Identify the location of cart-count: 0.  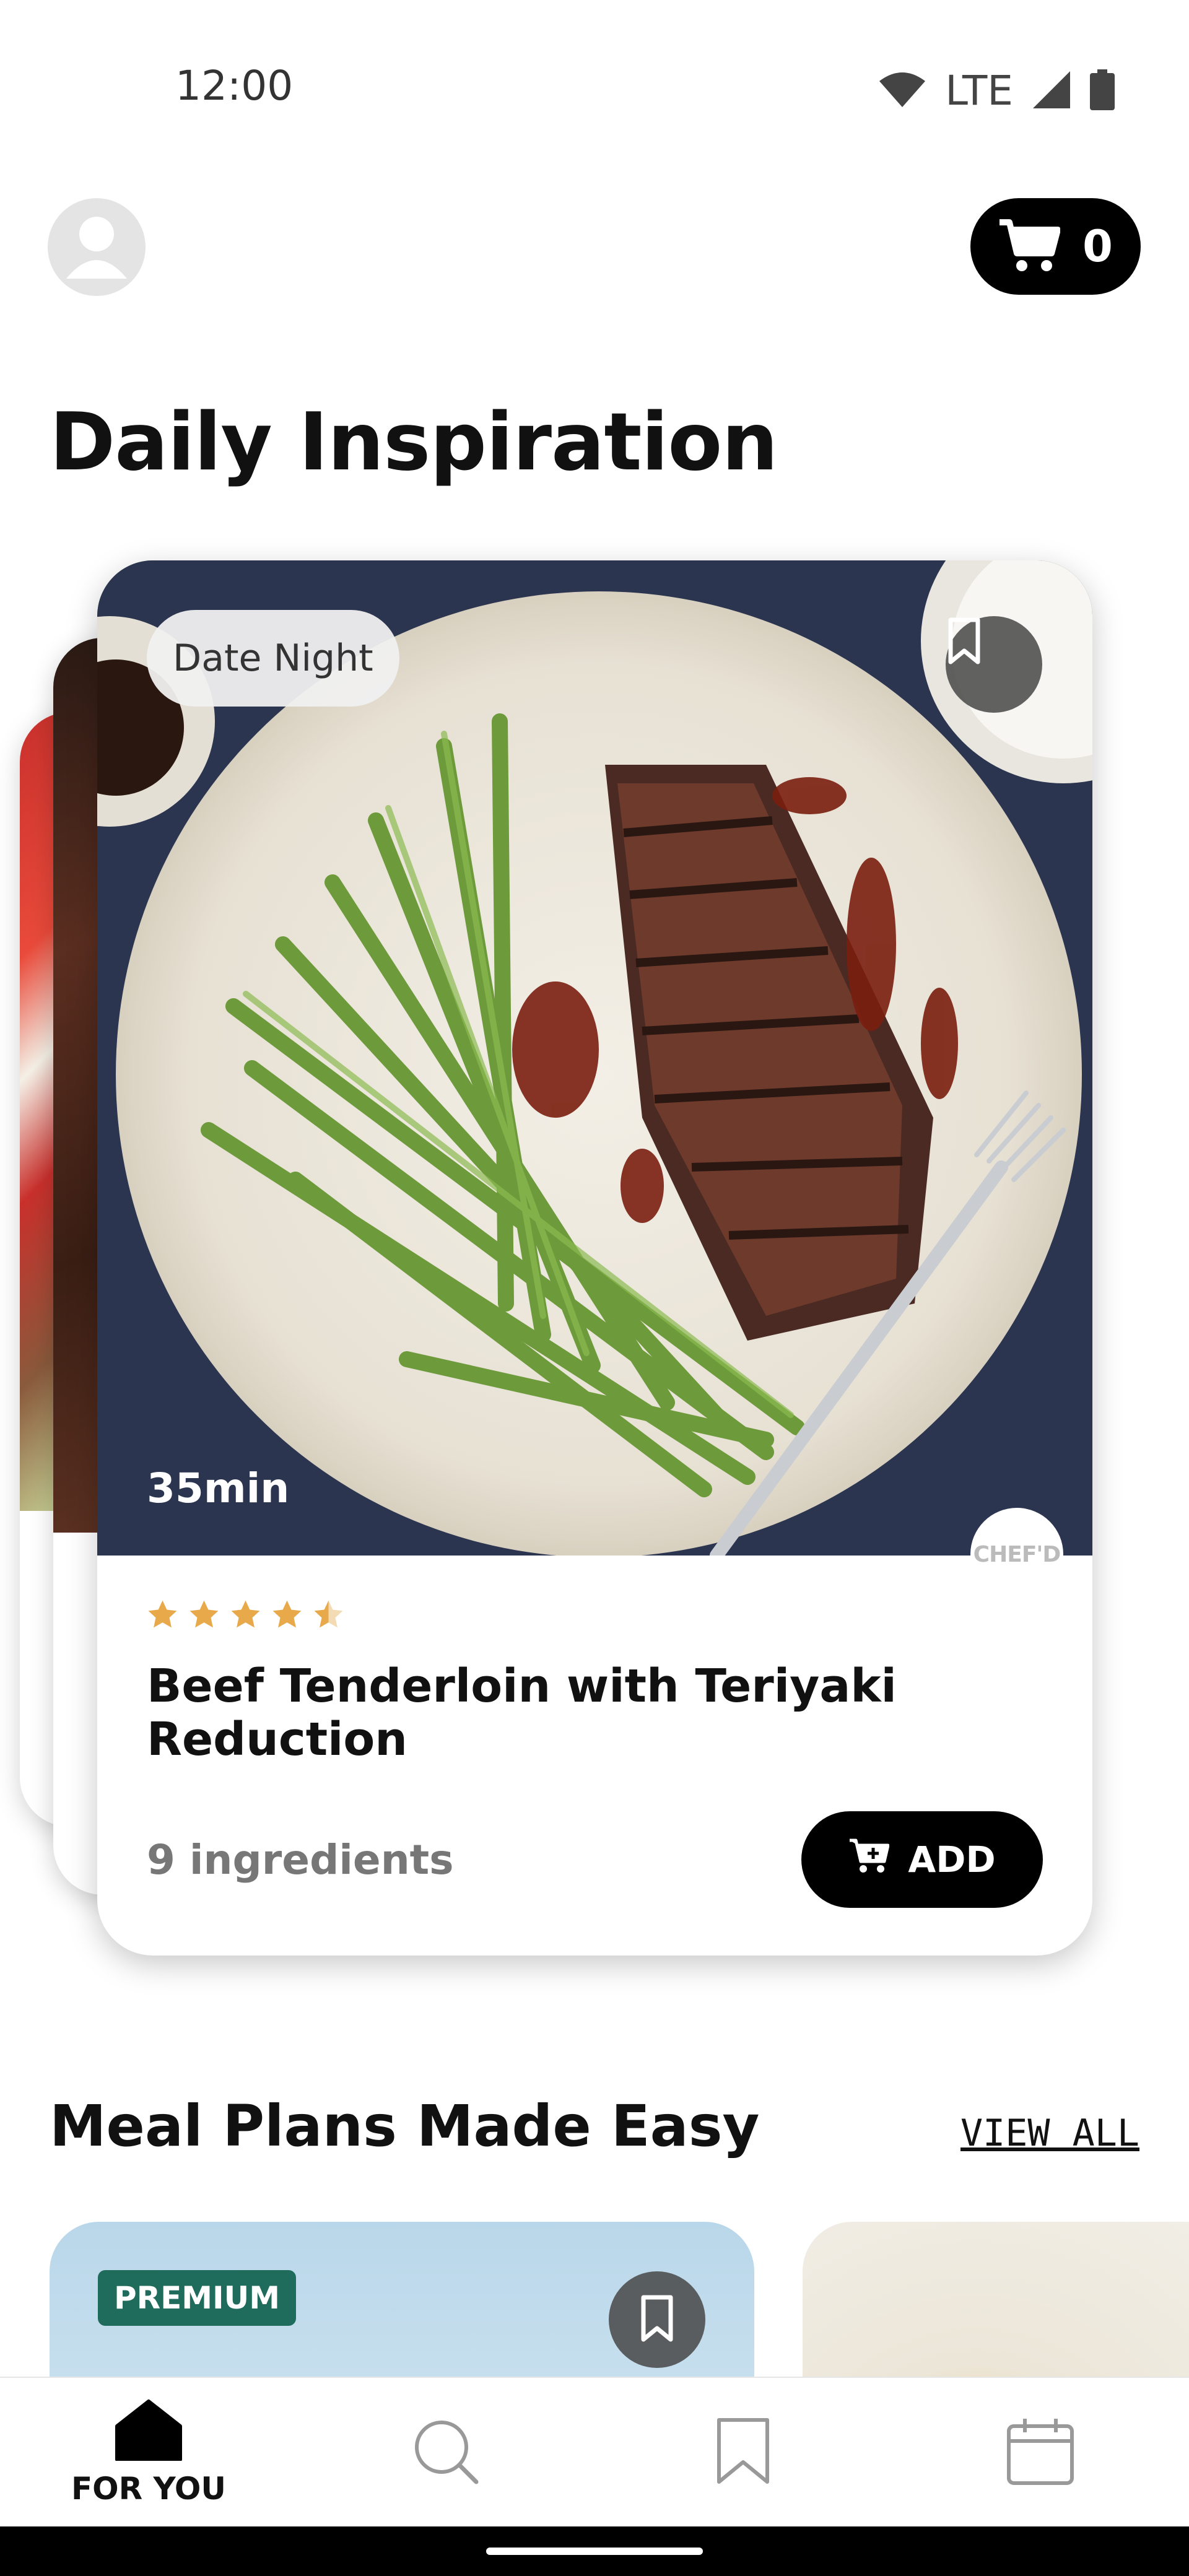
(1097, 246).